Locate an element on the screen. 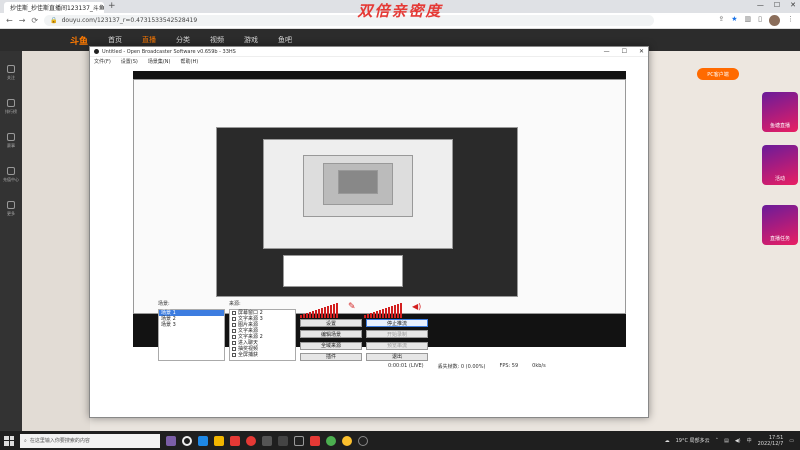 The image size is (800, 450). menu-settings: 设置(S) is located at coordinates (129, 61).